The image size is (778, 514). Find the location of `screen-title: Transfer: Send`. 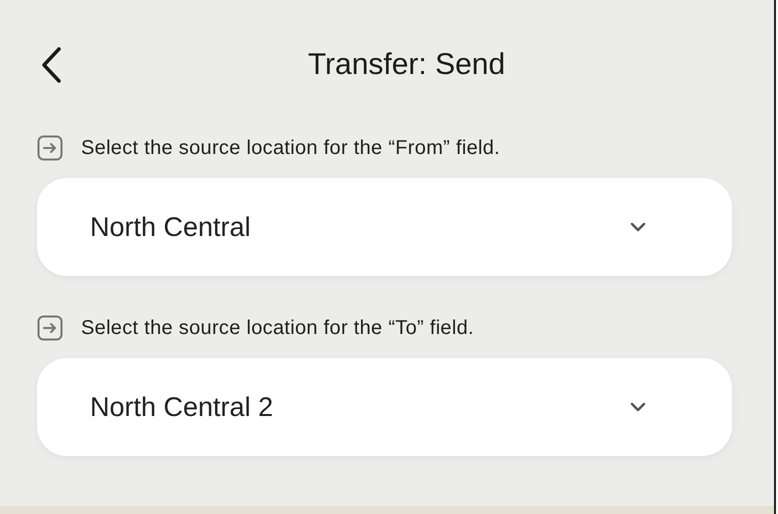

screen-title: Transfer: Send is located at coordinates (406, 65).